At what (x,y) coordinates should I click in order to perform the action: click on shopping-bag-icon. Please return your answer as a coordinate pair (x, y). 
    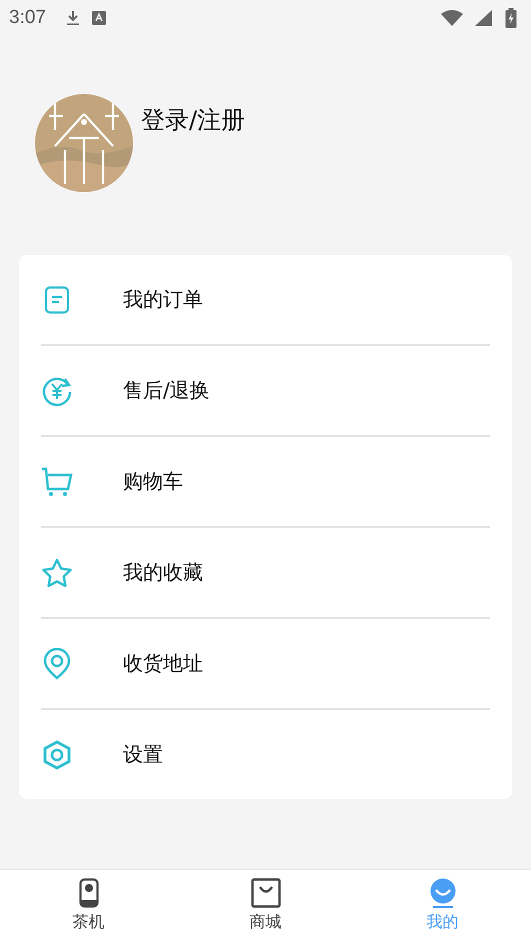
    Looking at the image, I should click on (265, 893).